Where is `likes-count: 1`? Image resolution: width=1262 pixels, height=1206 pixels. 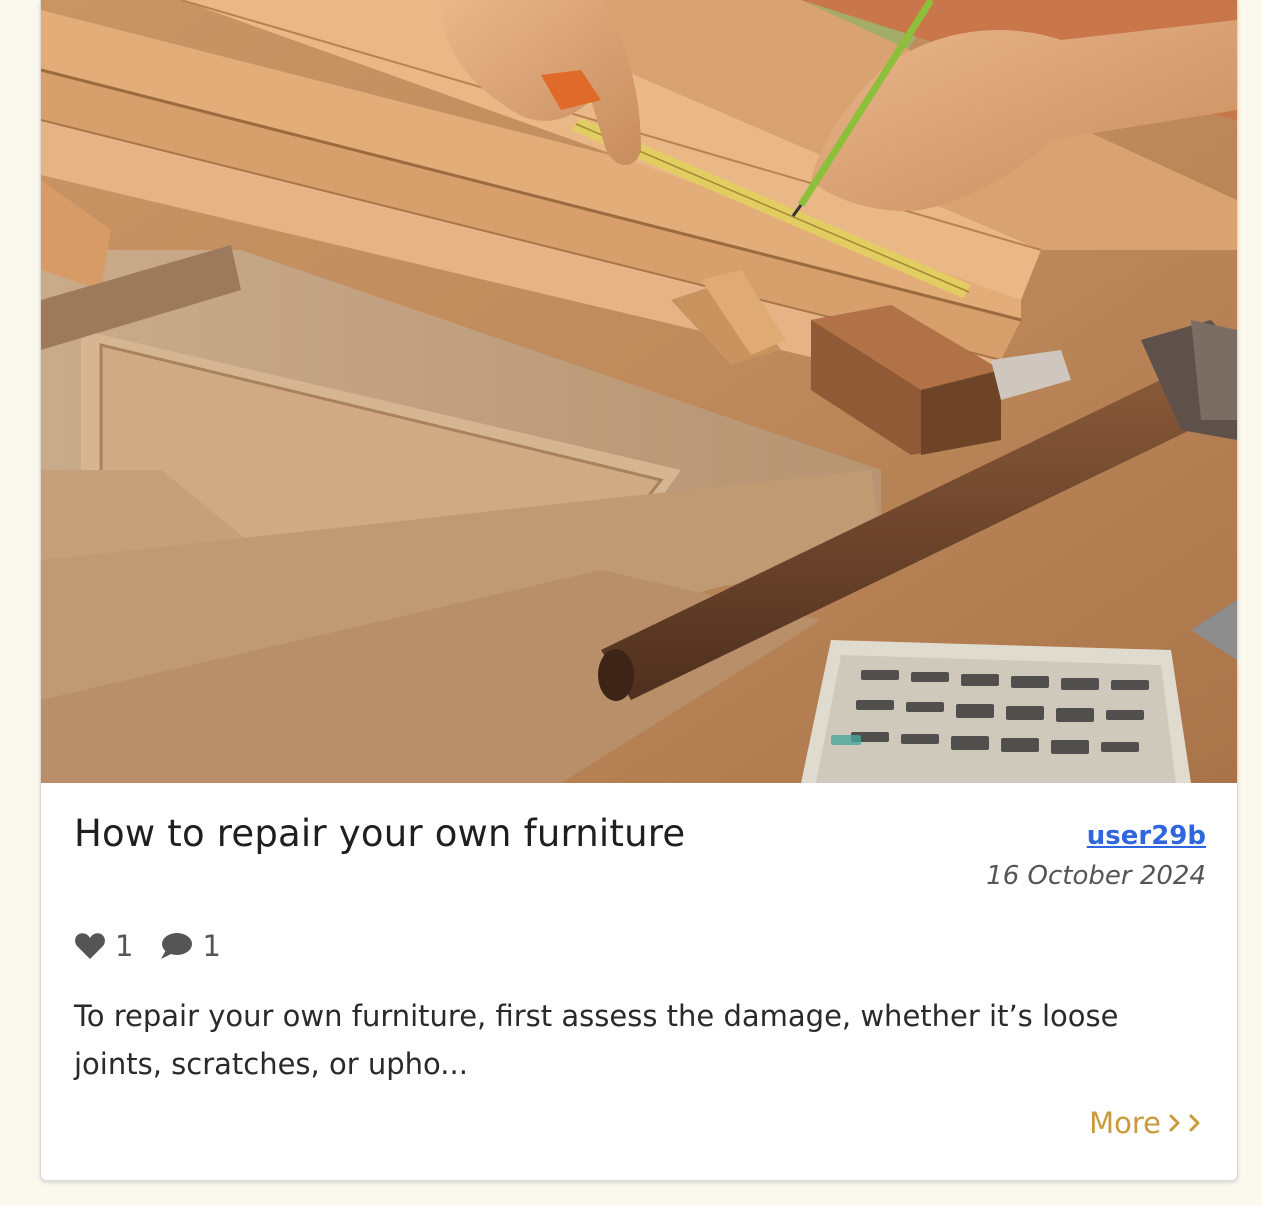
likes-count: 1 is located at coordinates (124, 946).